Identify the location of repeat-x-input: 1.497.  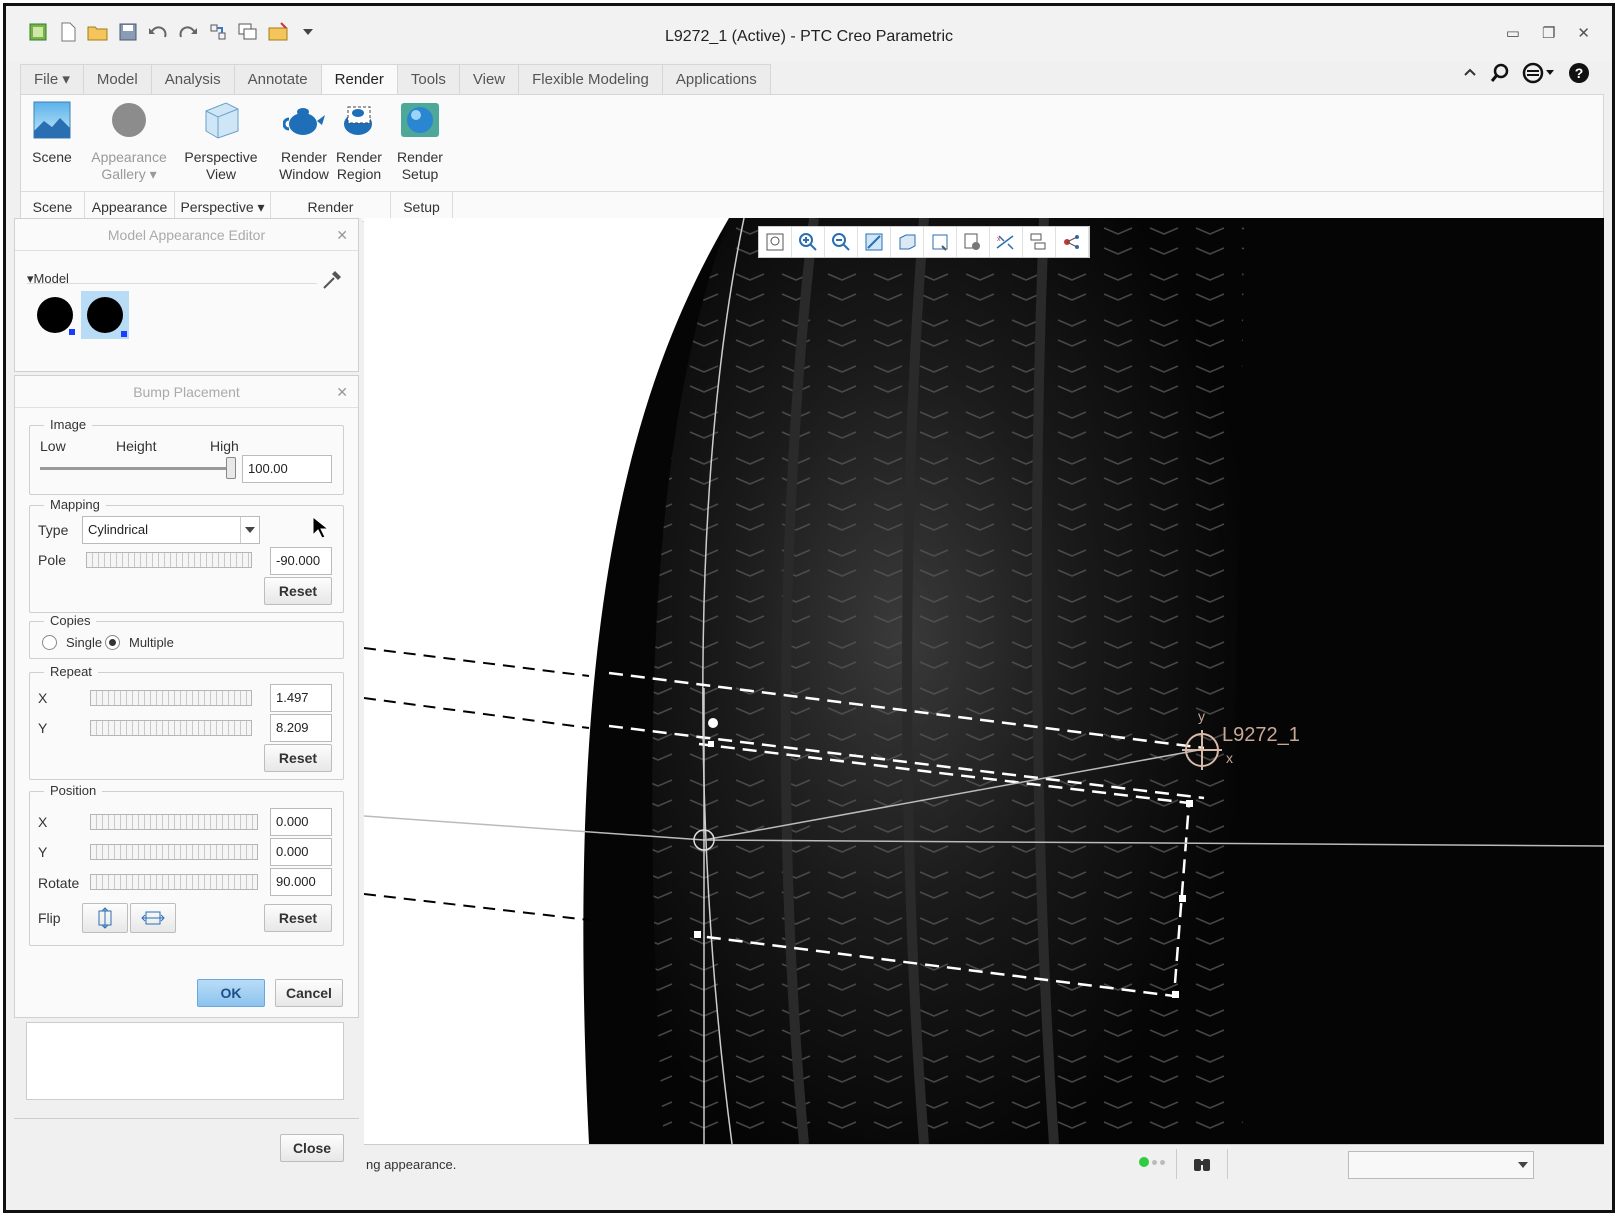
(301, 698).